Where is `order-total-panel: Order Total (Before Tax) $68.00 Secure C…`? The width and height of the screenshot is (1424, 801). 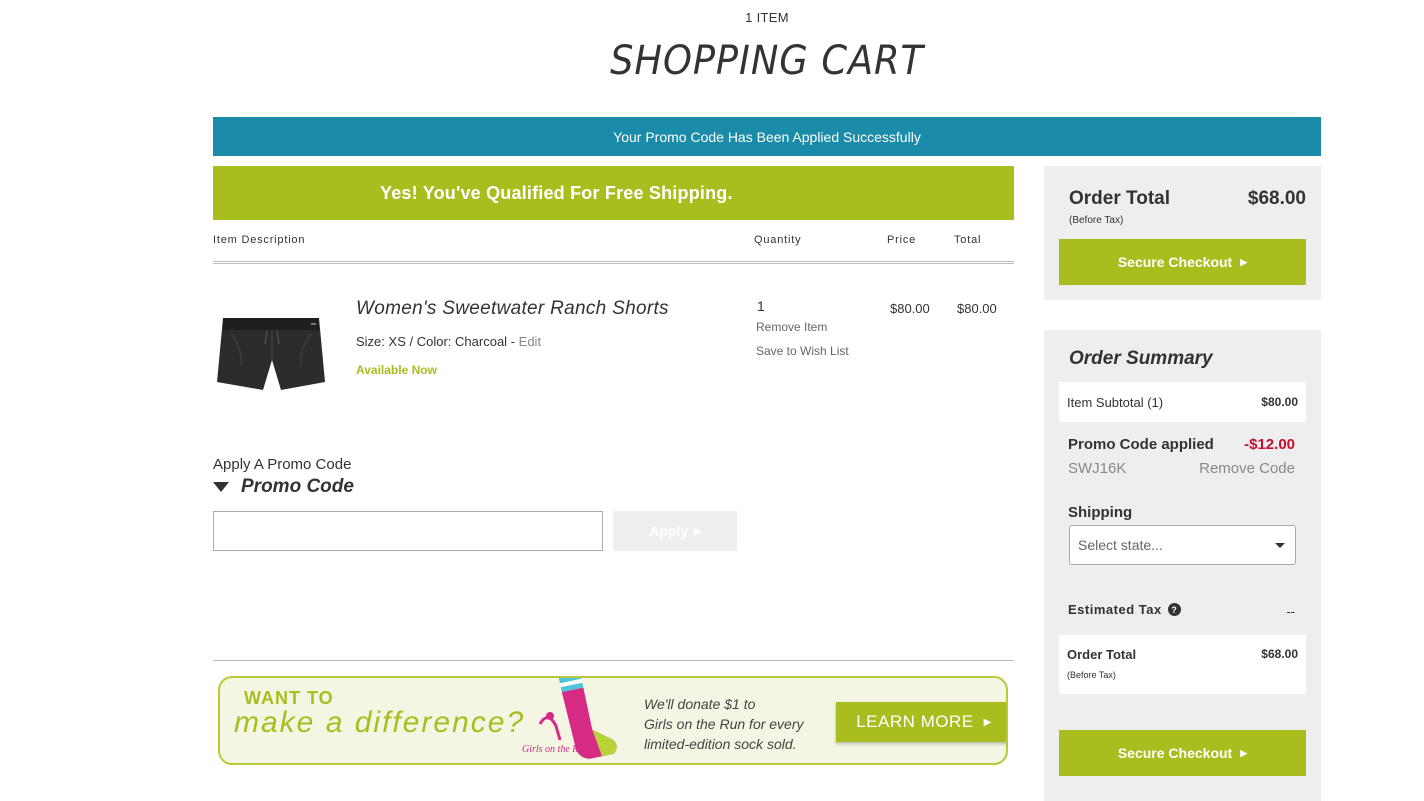
order-total-panel: Order Total (Before Tax) $68.00 Secure C… is located at coordinates (1182, 233).